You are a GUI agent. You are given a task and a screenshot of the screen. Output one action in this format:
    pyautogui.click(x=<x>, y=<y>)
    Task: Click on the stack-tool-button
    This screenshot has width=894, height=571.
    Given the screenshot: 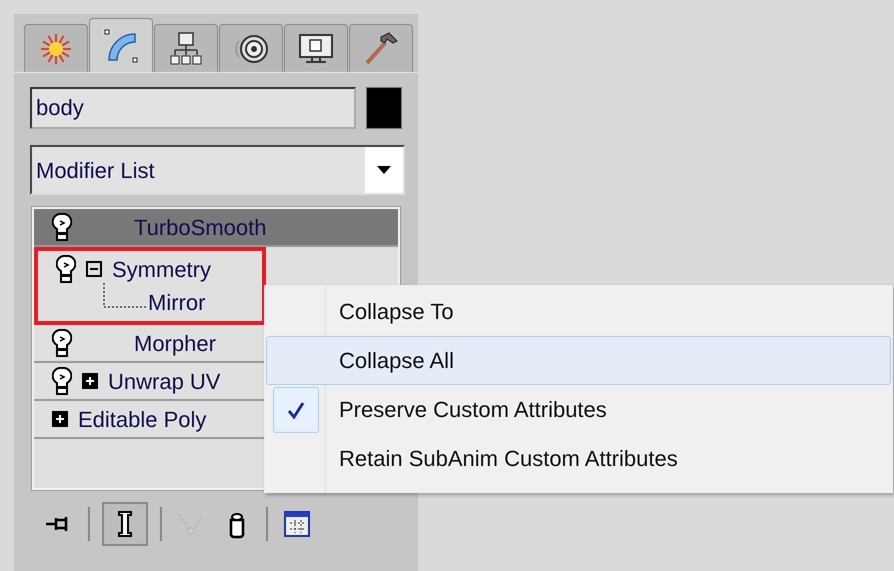 What is the action you would take?
    pyautogui.click(x=125, y=524)
    